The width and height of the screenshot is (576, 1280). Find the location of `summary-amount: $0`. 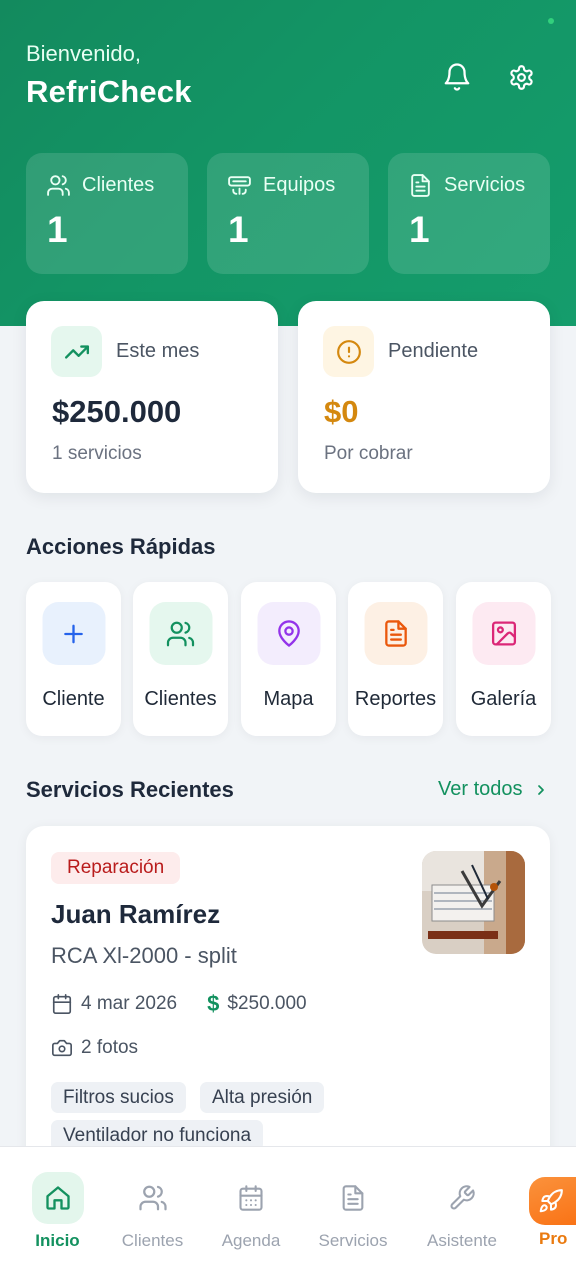

summary-amount: $0 is located at coordinates (341, 411).